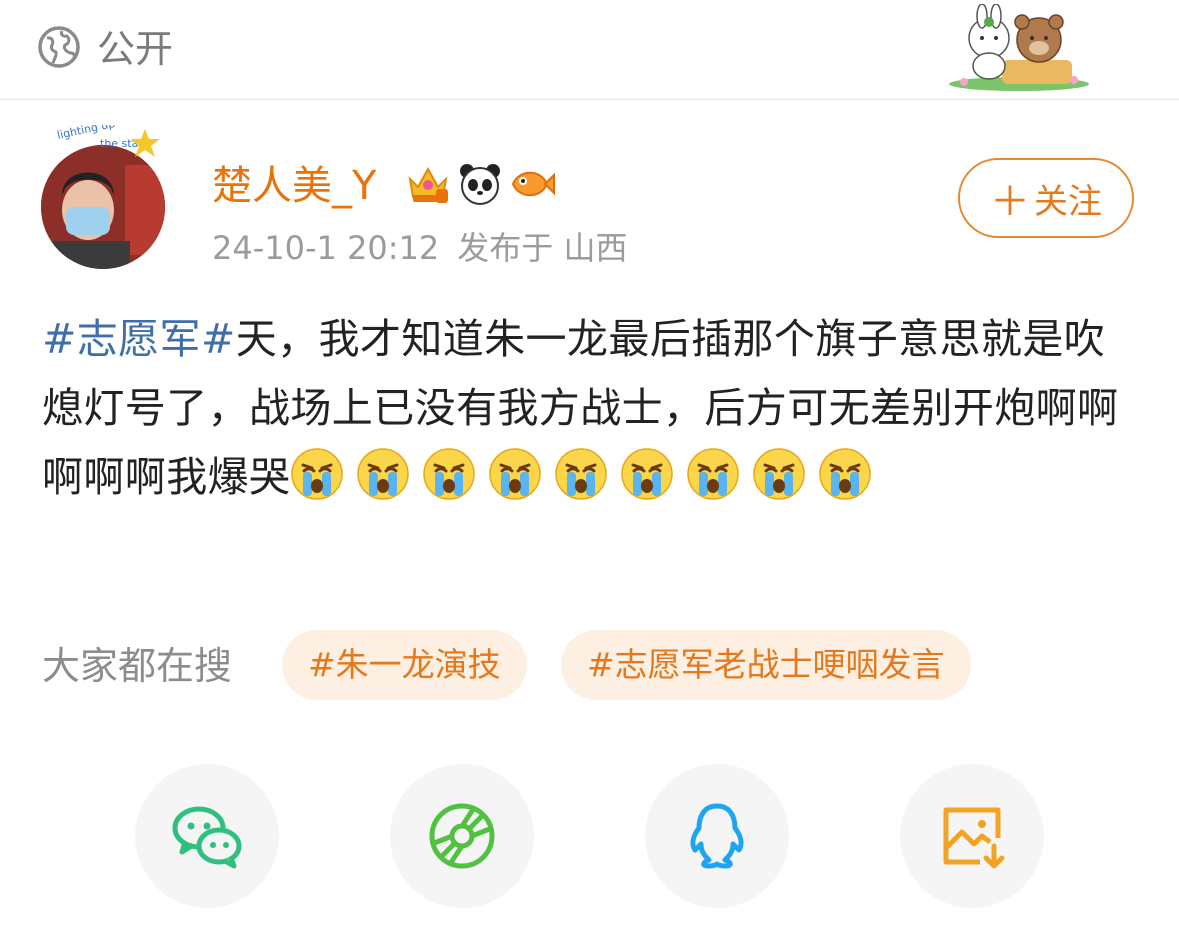 This screenshot has height=934, width=1179. I want to click on fish-badge-icon, so click(532, 184).